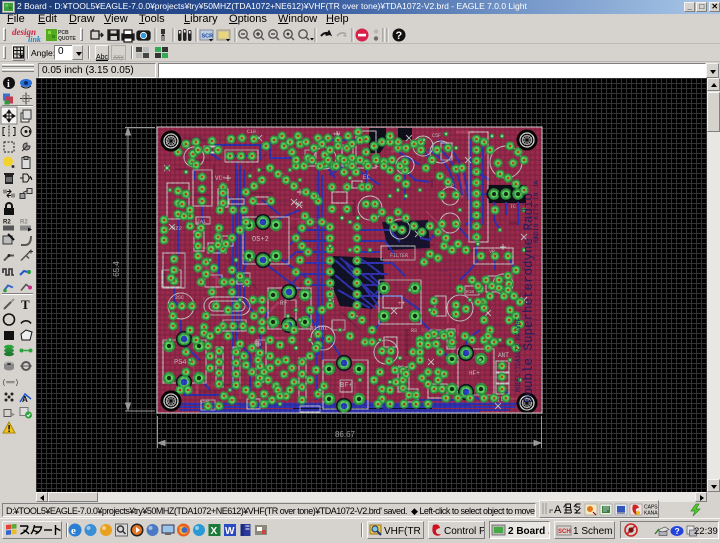 Image resolution: width=720 pixels, height=543 pixels. I want to click on svg-text: 86.67, so click(345, 434).